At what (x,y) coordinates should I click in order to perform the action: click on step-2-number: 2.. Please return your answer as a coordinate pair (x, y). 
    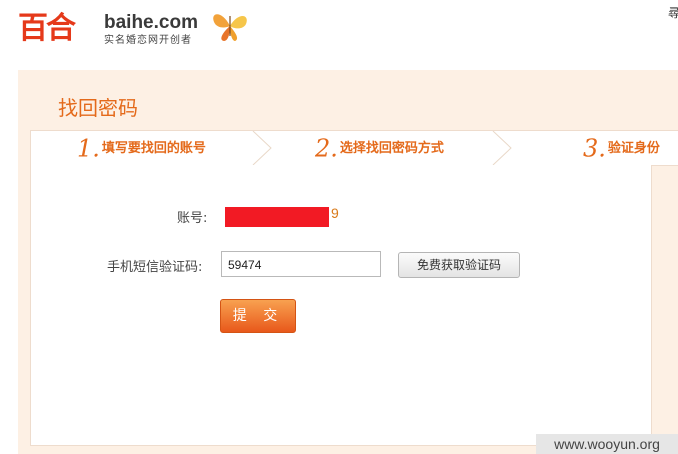
    Looking at the image, I should click on (326, 148).